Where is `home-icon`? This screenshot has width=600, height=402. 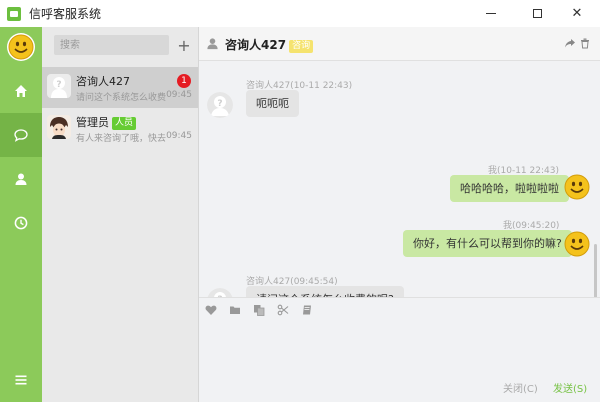
home-icon is located at coordinates (21, 91).